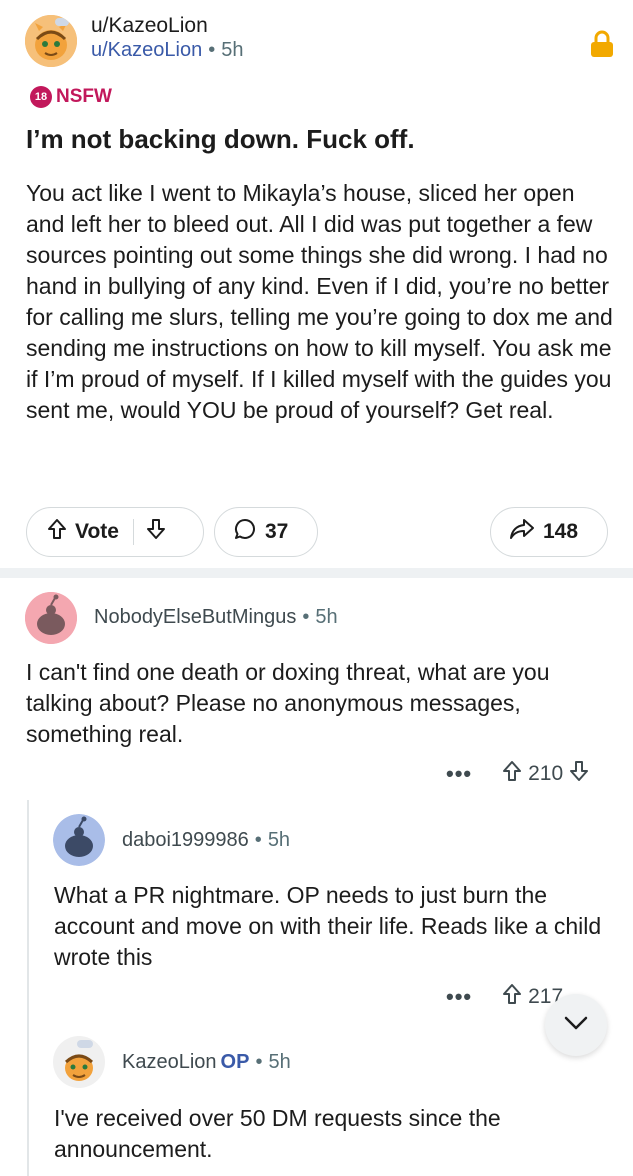 The image size is (633, 1176). Describe the element at coordinates (277, 531) in the screenshot. I see `comment-count: 37` at that location.